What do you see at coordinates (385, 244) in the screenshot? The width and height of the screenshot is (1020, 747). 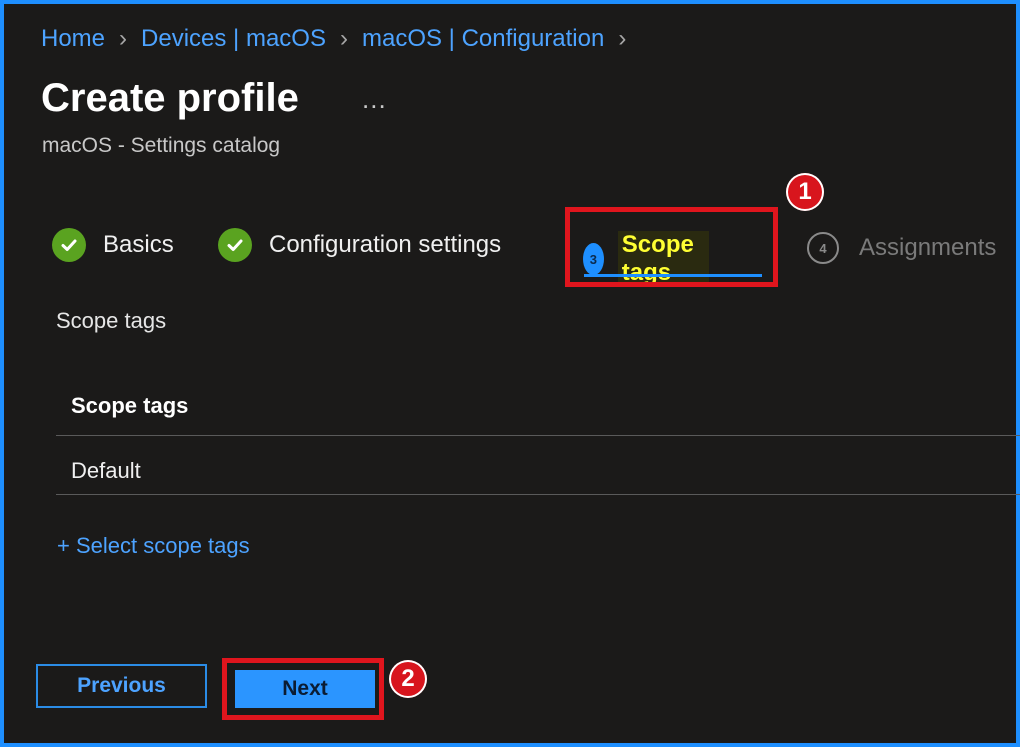 I see `step-label: Configuration settings` at bounding box center [385, 244].